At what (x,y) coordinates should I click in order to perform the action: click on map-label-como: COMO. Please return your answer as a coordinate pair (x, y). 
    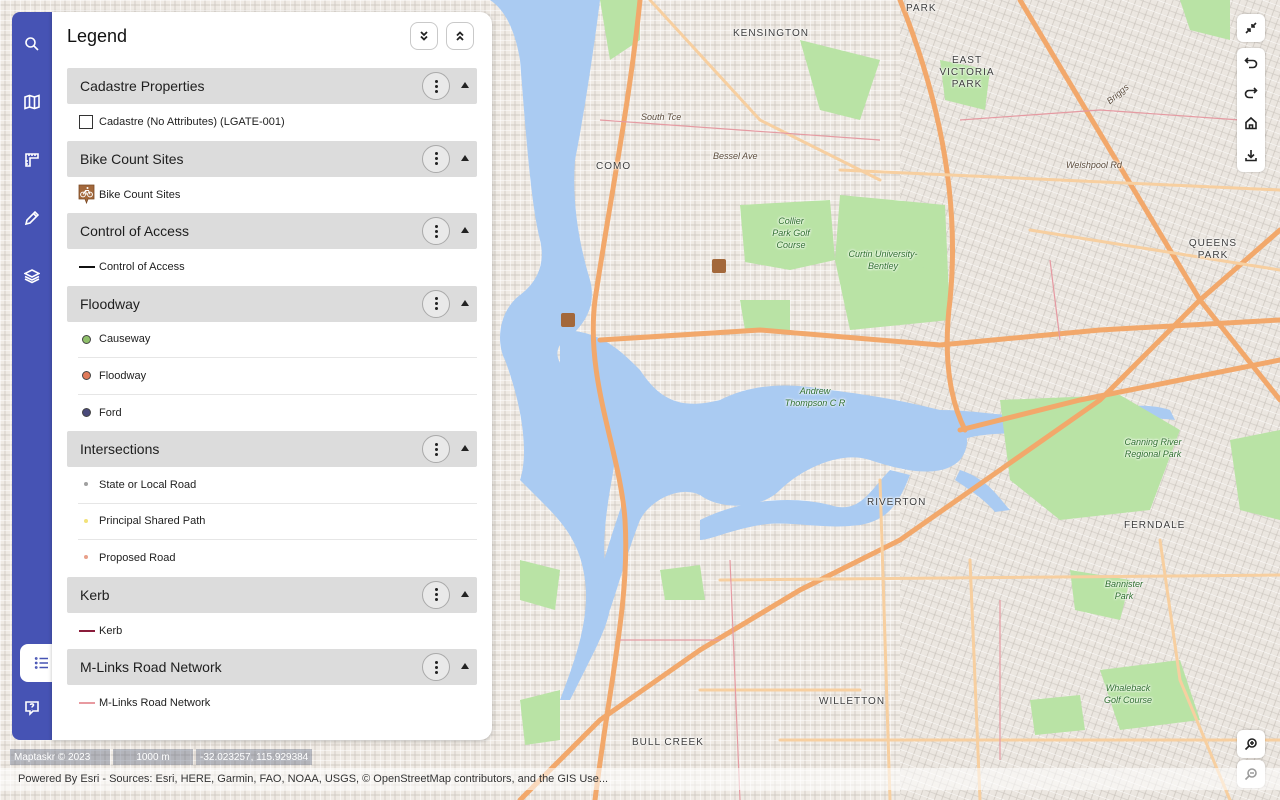
    Looking at the image, I should click on (614, 166).